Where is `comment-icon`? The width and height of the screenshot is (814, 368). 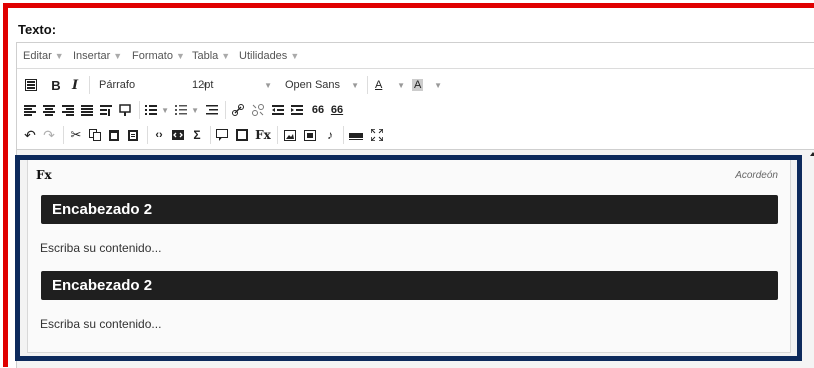
comment-icon is located at coordinates (125, 110).